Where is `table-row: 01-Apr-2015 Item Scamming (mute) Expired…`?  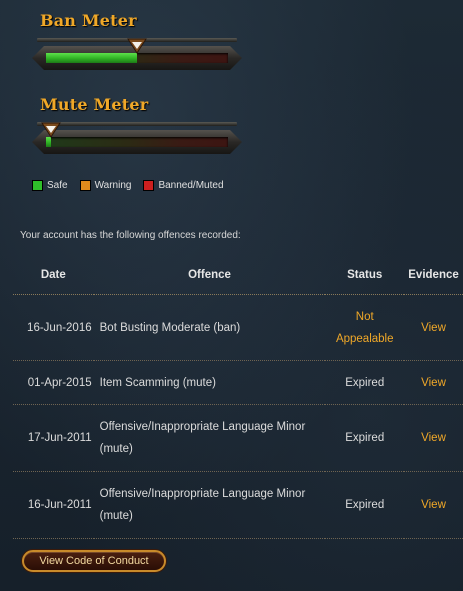 table-row: 01-Apr-2015 Item Scamming (mute) Expired… is located at coordinates (238, 382).